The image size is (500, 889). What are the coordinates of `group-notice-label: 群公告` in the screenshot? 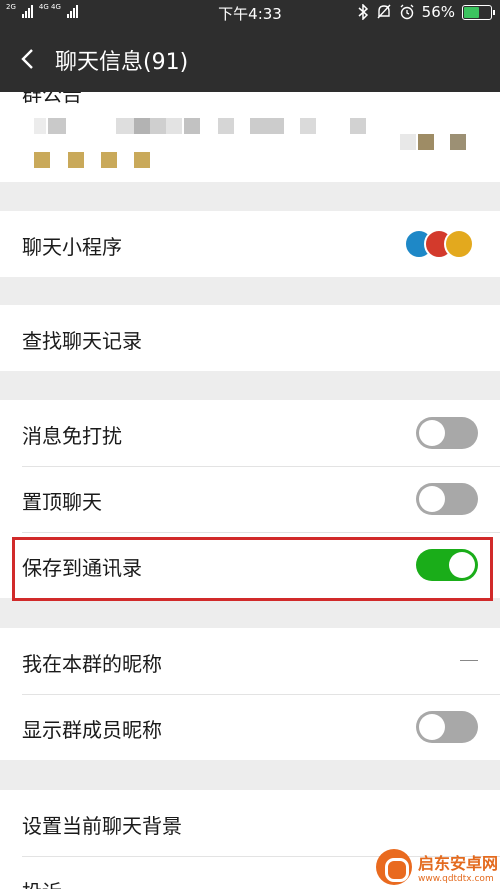 It's located at (52, 99).